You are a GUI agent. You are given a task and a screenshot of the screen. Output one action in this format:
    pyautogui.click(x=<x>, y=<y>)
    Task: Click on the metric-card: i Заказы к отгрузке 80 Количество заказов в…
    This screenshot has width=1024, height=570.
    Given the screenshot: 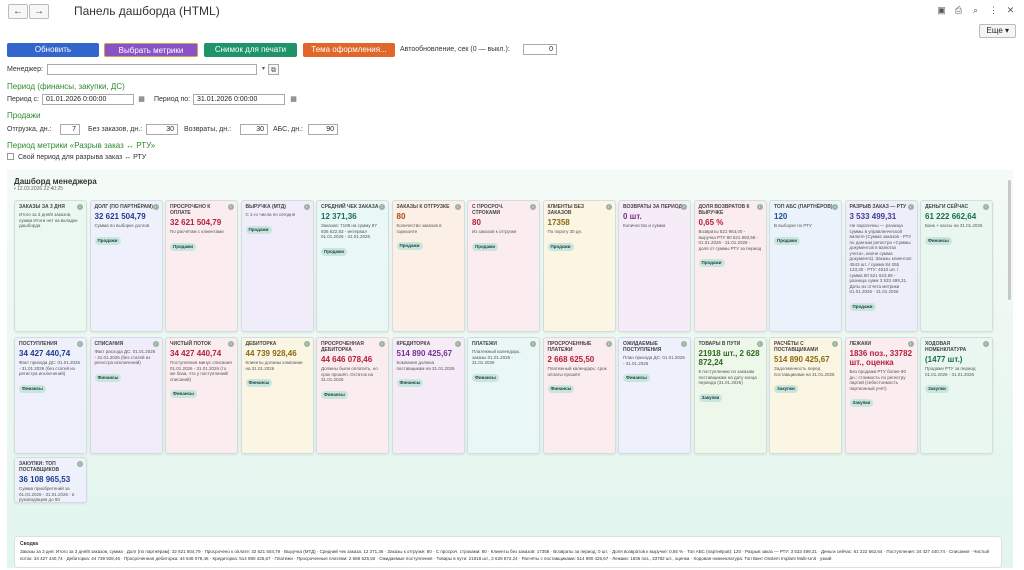 What is the action you would take?
    pyautogui.click(x=428, y=266)
    